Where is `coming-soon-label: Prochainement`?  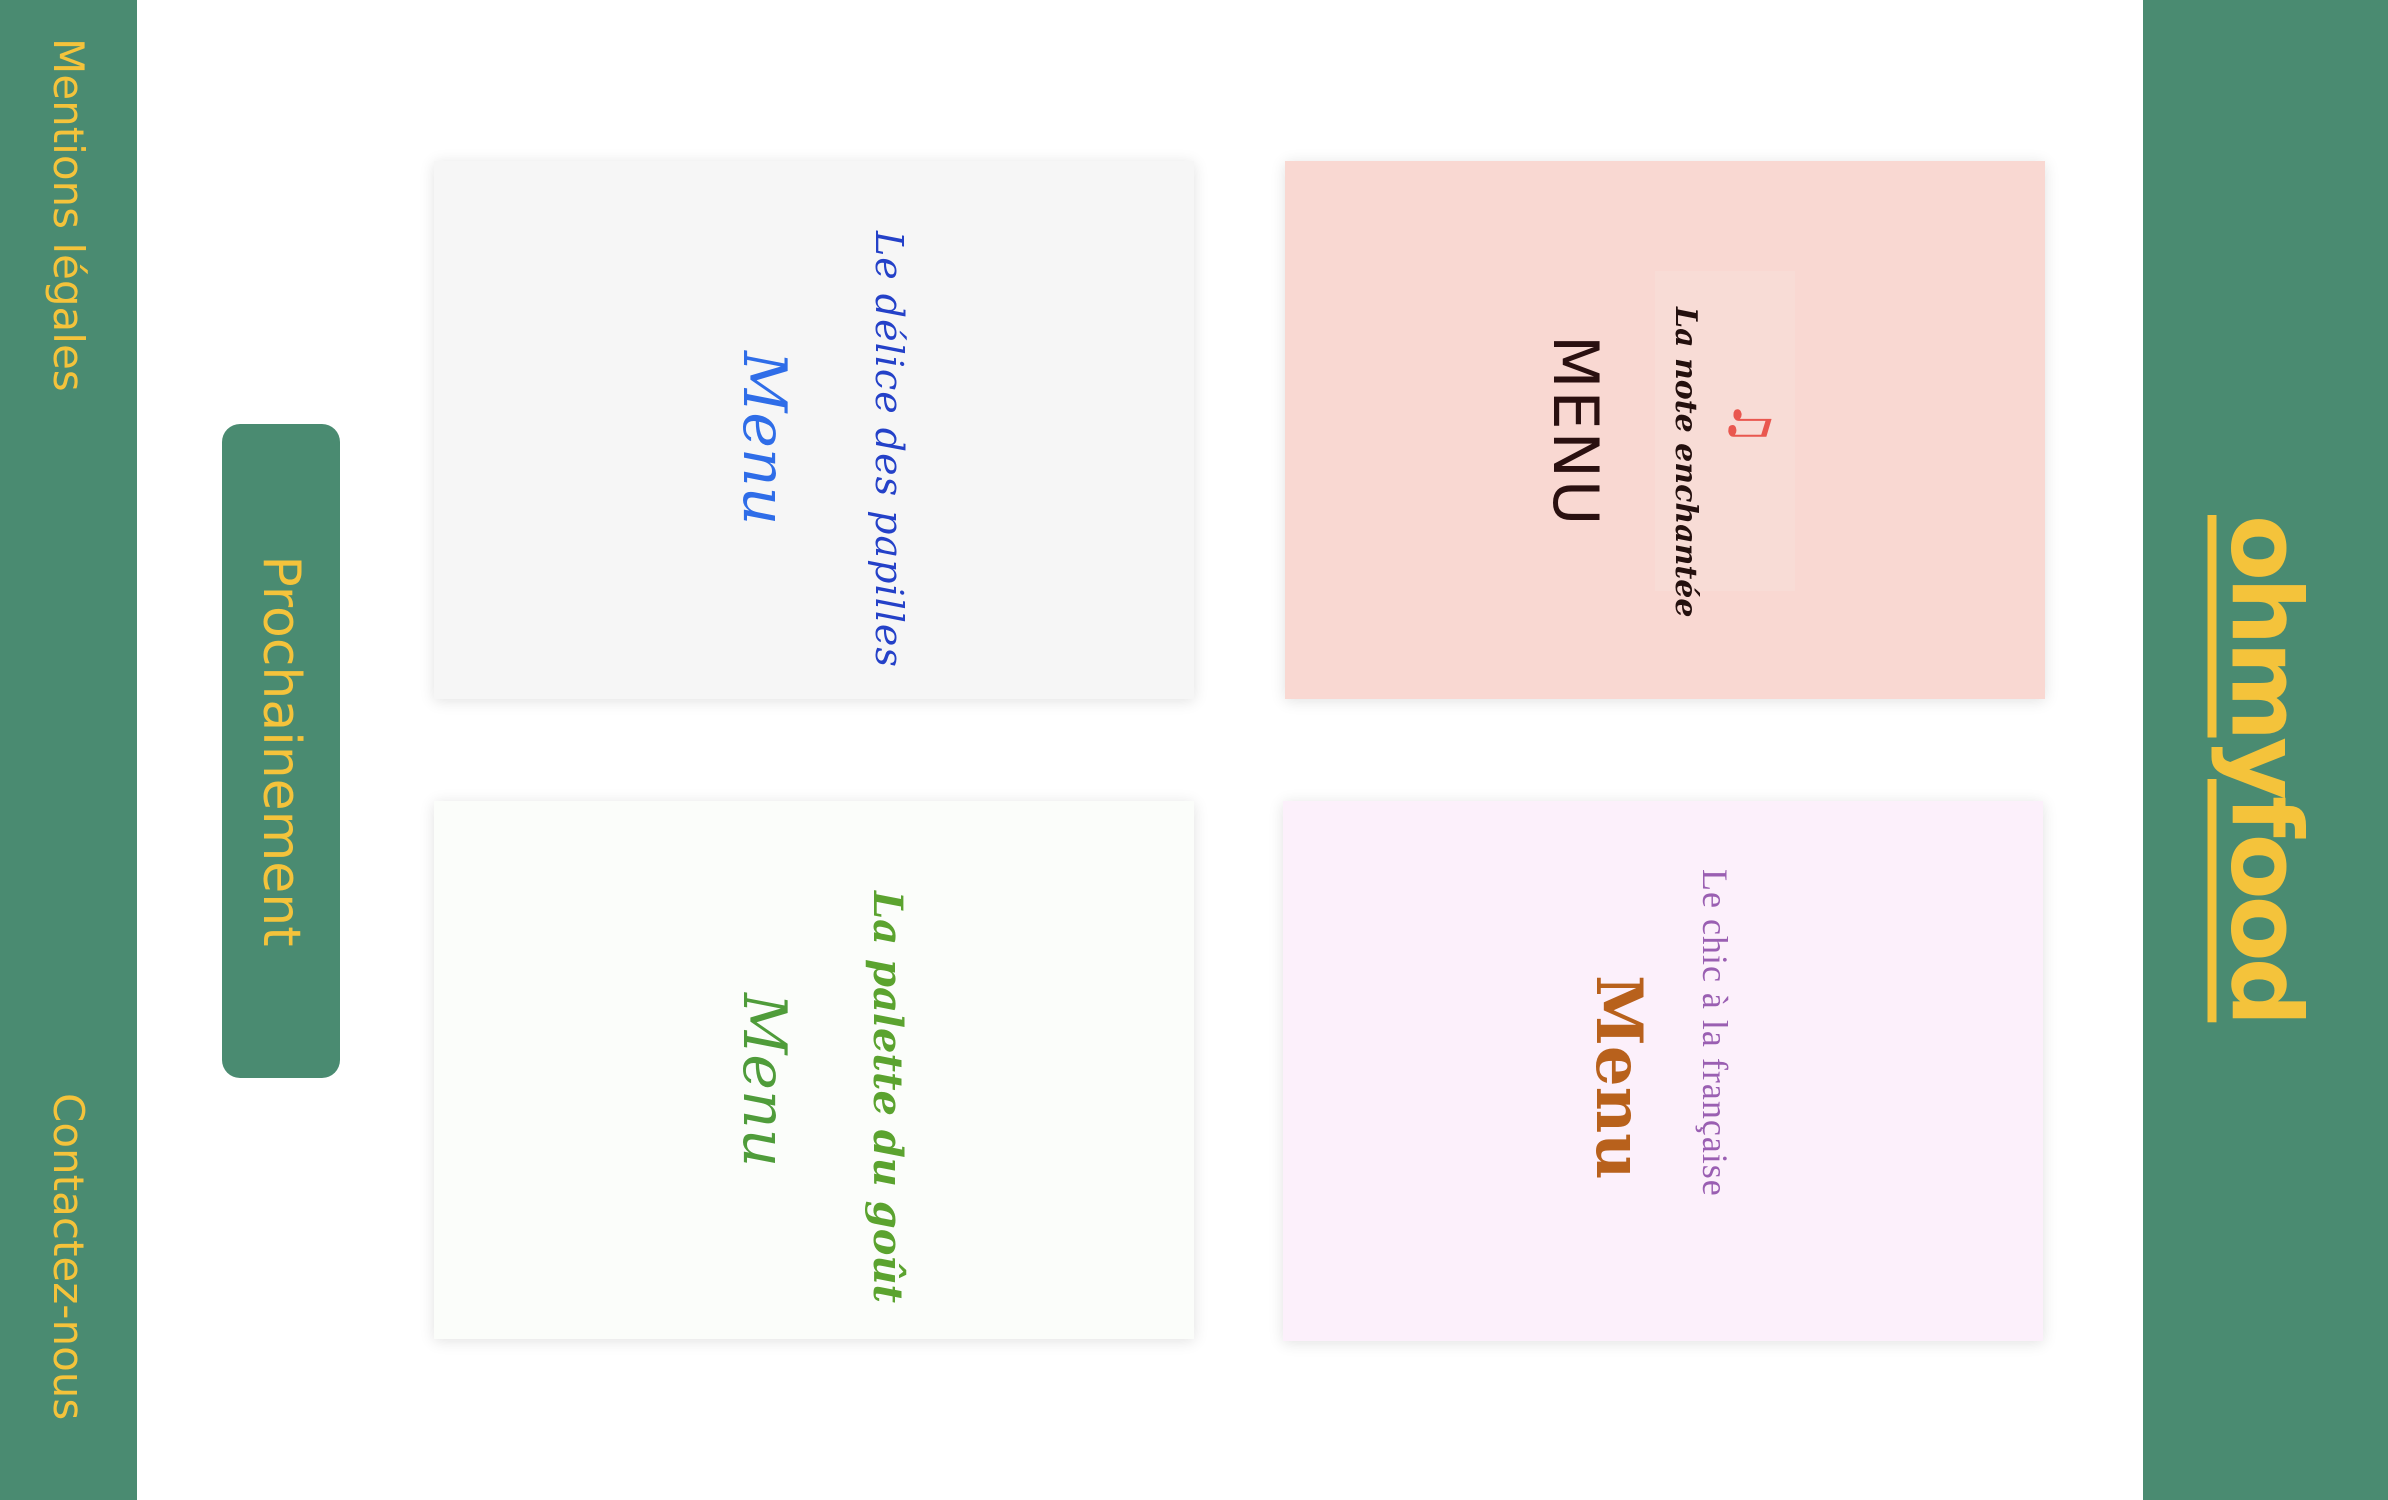
coming-soon-label: Prochainement is located at coordinates (281, 751).